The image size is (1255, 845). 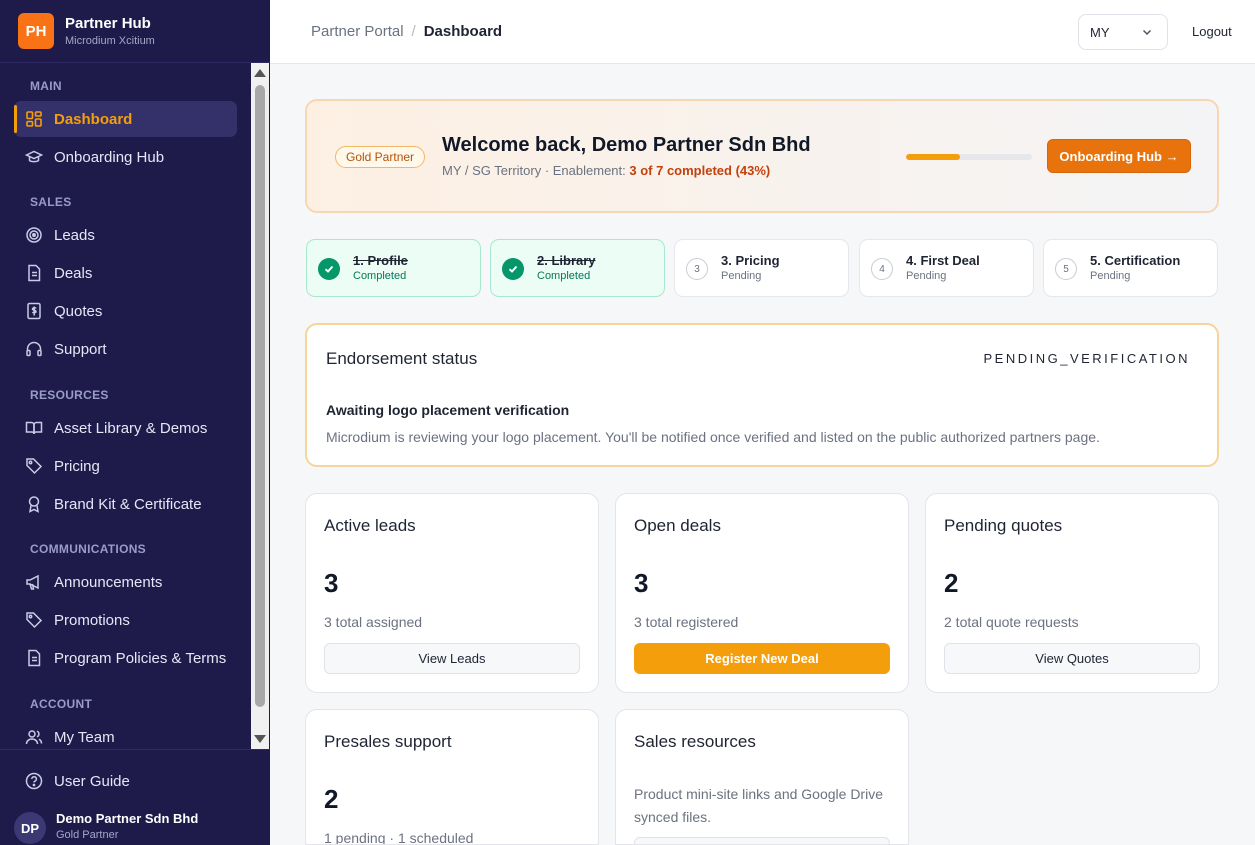 What do you see at coordinates (951, 583) in the screenshot?
I see `card-count: 2` at bounding box center [951, 583].